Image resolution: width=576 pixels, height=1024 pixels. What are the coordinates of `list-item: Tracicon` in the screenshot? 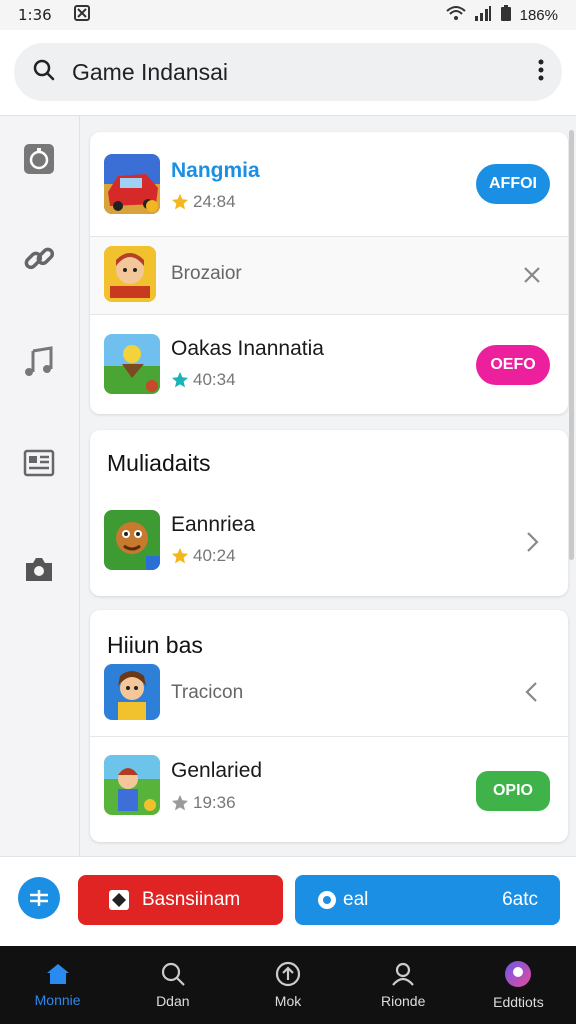 It's located at (329, 697).